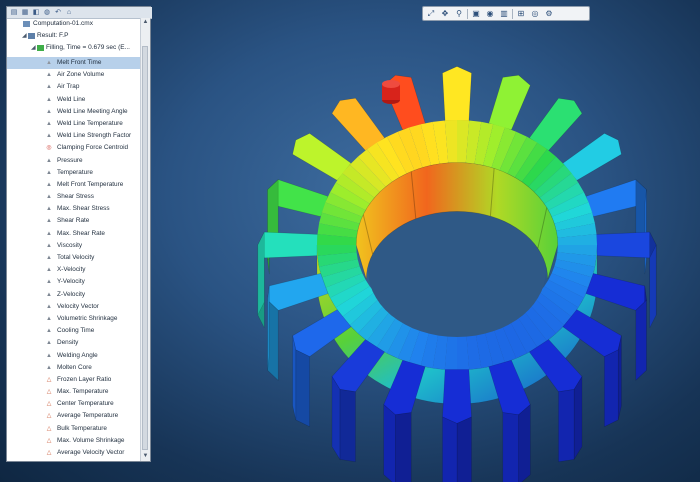 The width and height of the screenshot is (700, 482). What do you see at coordinates (74, 234) in the screenshot?
I see `tree-item: ▲ Max. Shear Rate` at bounding box center [74, 234].